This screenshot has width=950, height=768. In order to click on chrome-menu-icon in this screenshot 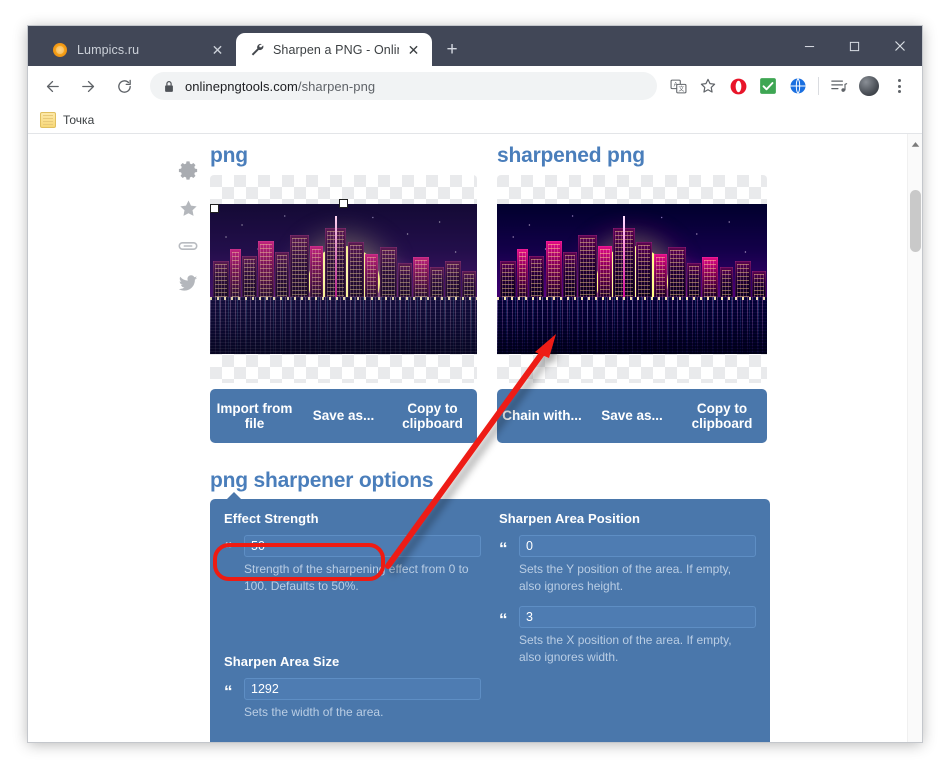, I will do `click(899, 86)`.